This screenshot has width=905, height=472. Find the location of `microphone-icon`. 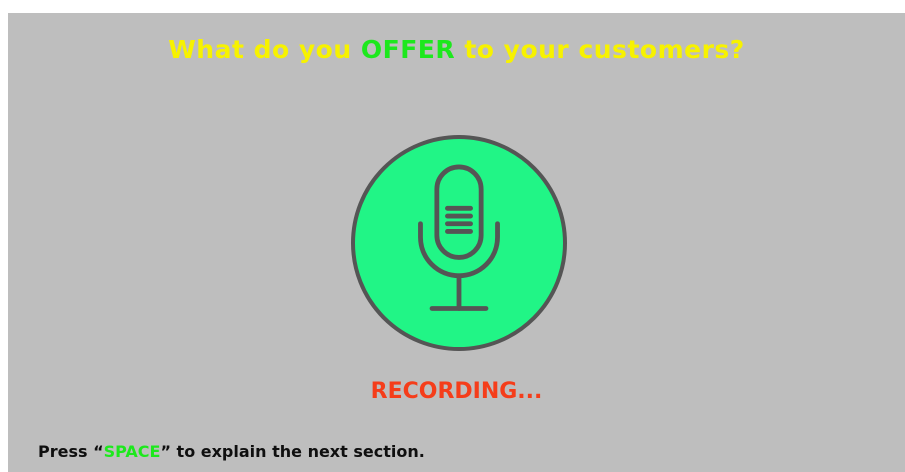

microphone-icon is located at coordinates (459, 237).